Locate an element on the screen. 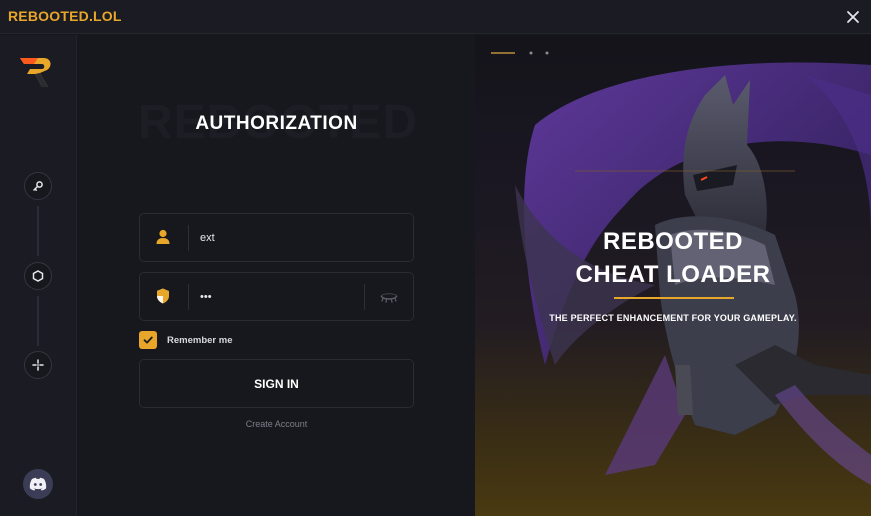 The image size is (871, 516). remember-me-label: Remember me is located at coordinates (200, 340).